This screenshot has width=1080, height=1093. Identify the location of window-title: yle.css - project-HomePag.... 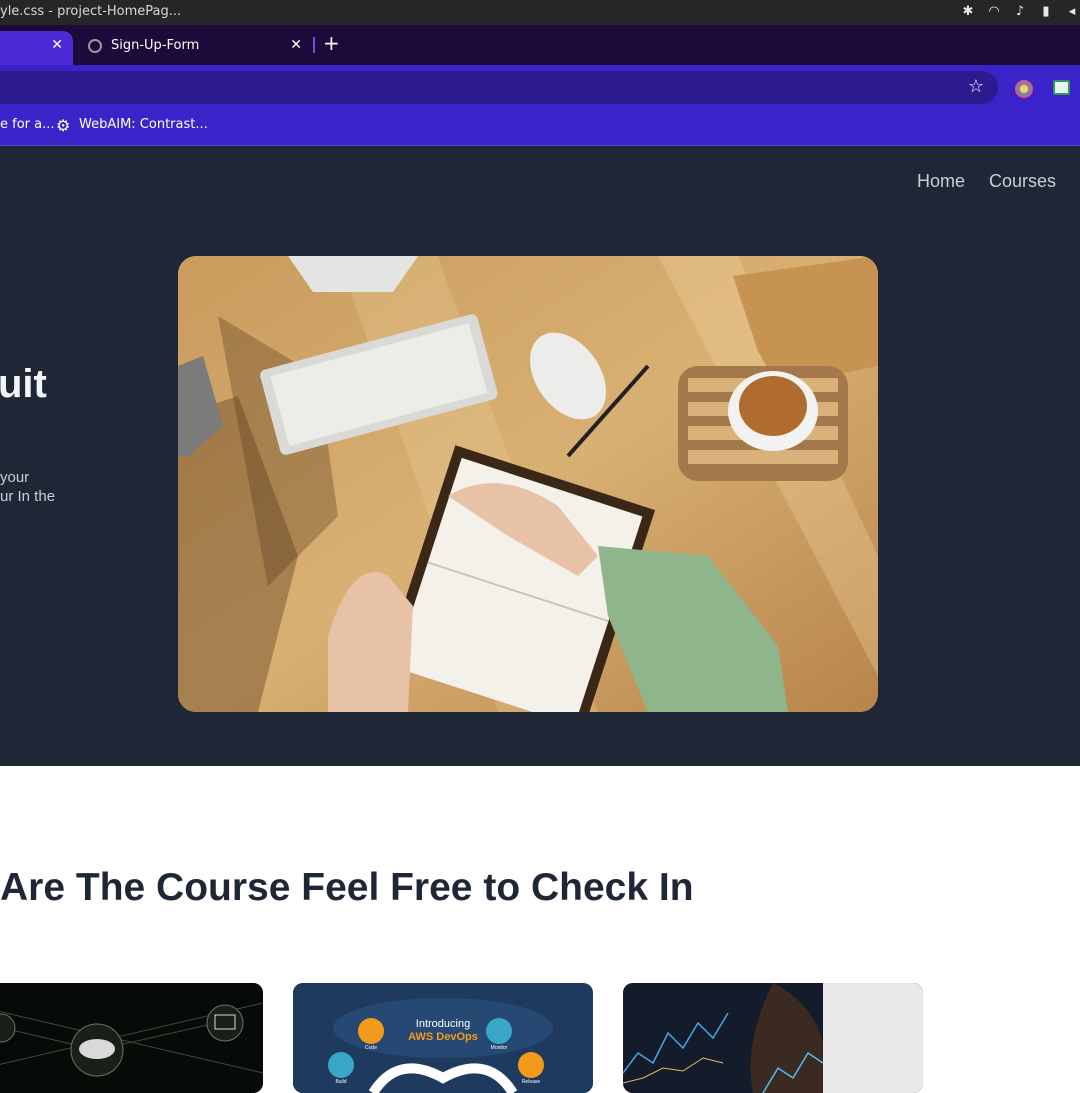
(91, 11).